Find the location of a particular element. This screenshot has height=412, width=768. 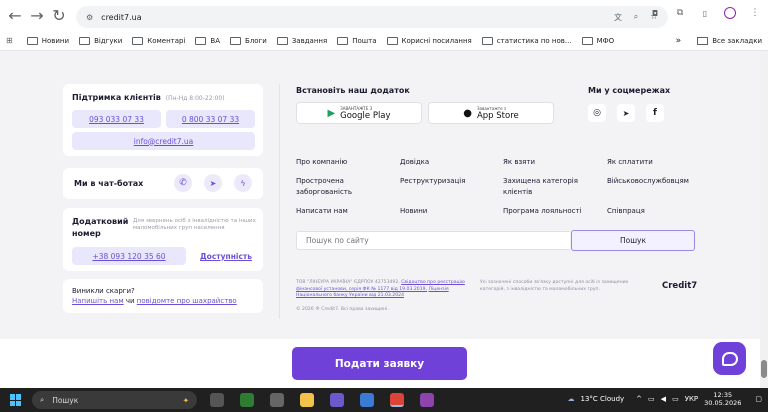

site-search-input is located at coordinates (433, 240).